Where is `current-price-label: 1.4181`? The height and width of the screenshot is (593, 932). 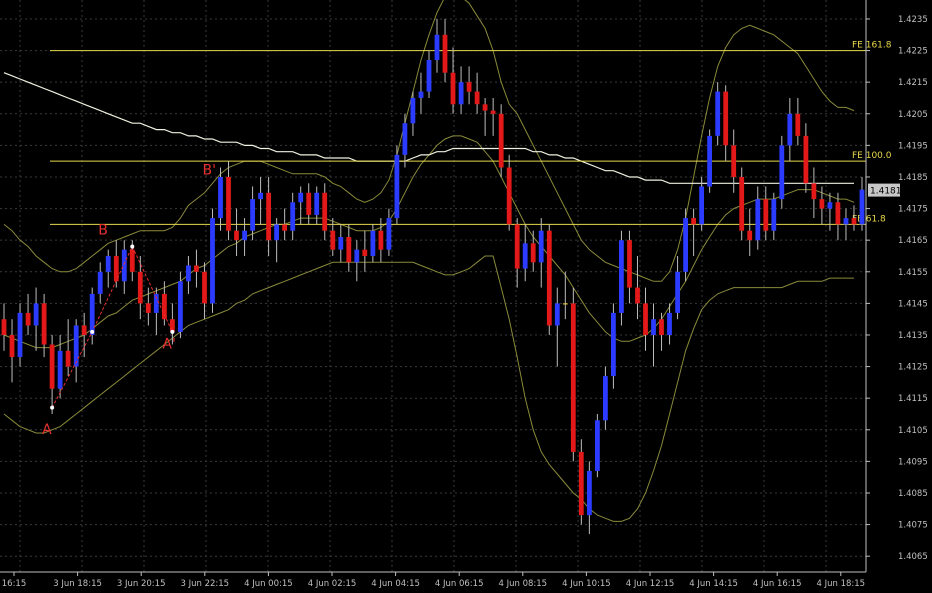 current-price-label: 1.4181 is located at coordinates (886, 192).